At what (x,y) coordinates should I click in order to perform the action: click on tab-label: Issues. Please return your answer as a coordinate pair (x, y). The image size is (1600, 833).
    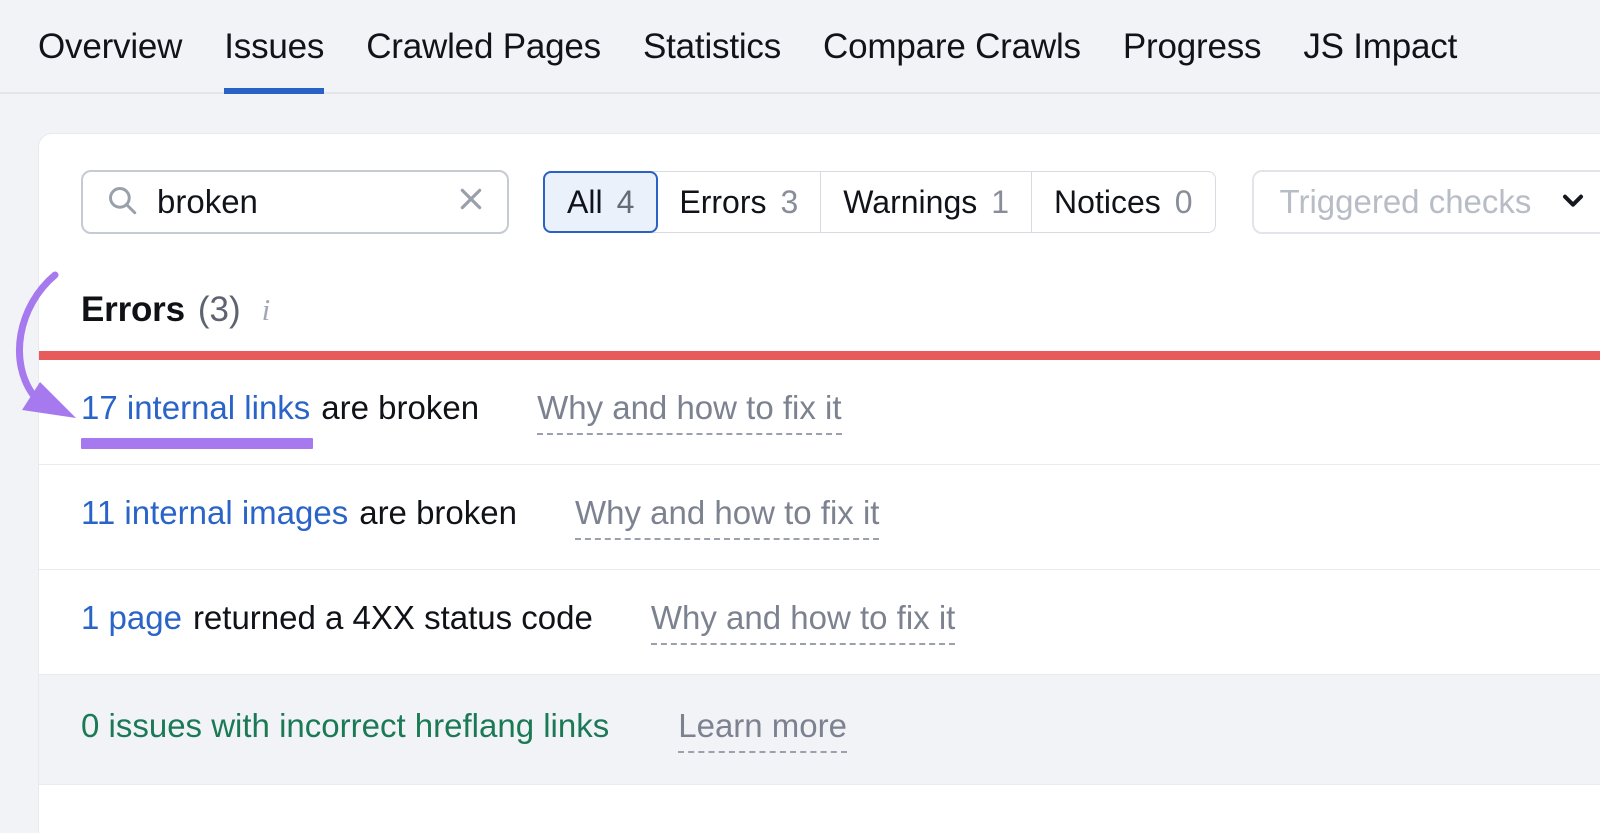
    Looking at the image, I should click on (274, 46).